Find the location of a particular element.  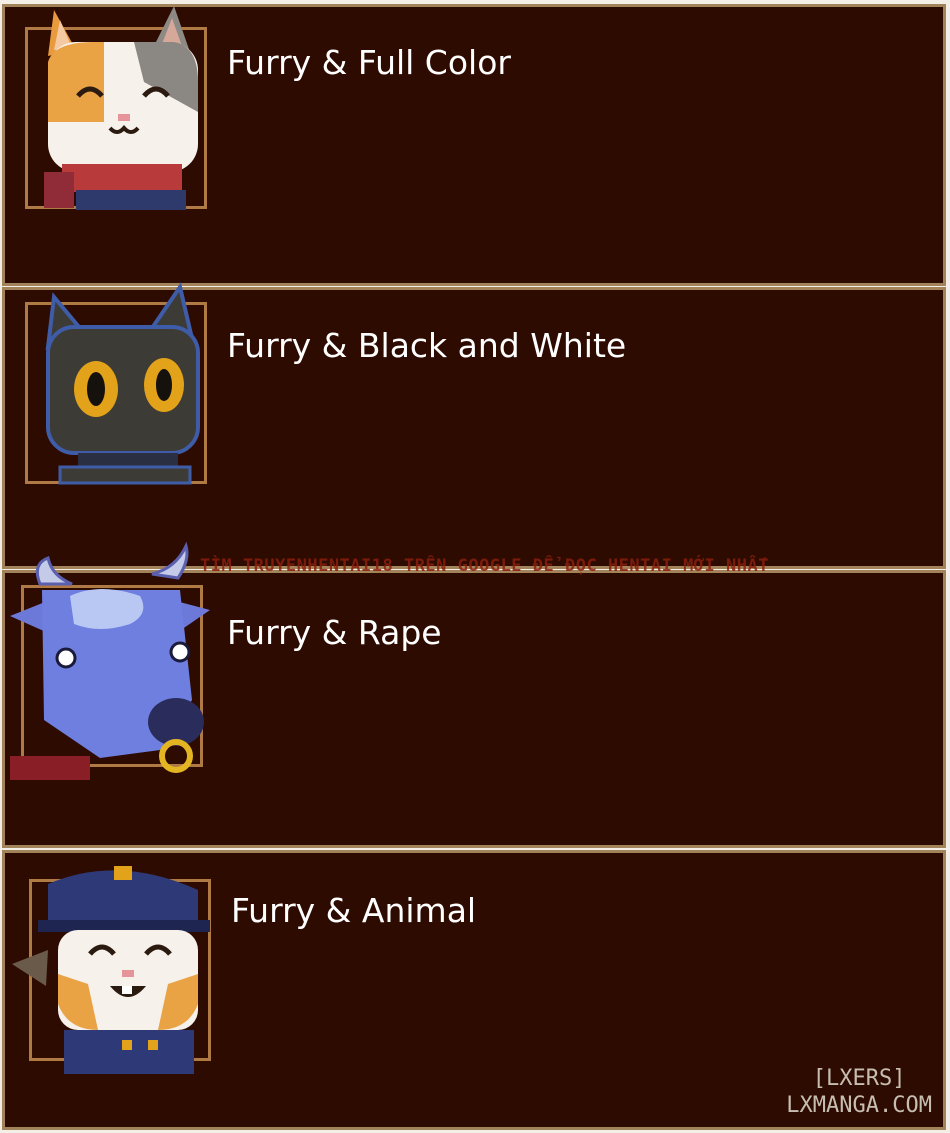

brand-line: [LXERS] is located at coordinates (859, 1078).